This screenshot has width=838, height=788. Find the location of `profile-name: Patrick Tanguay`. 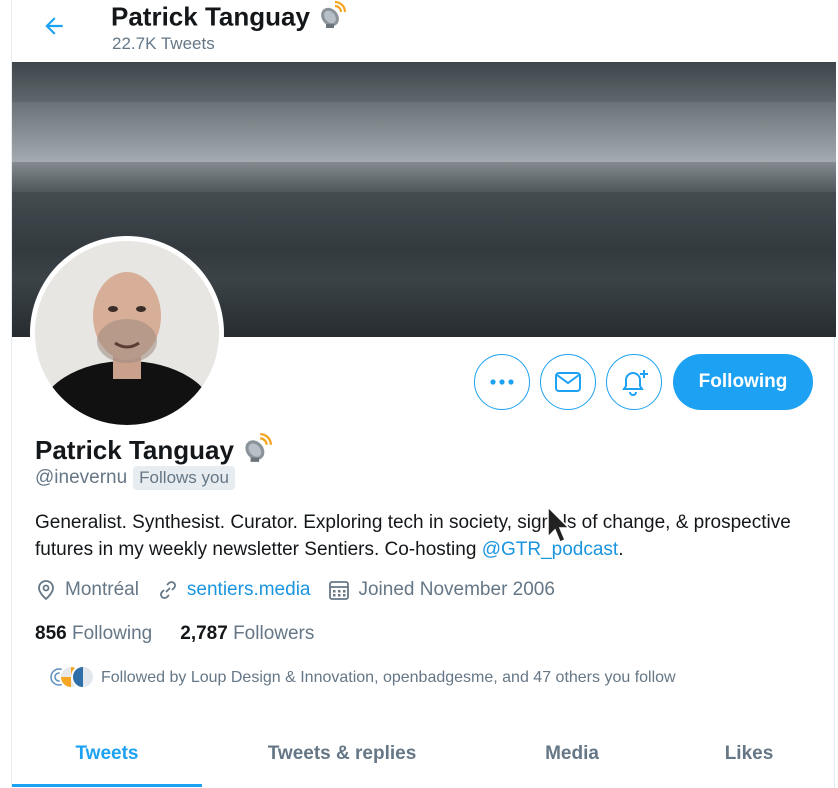

profile-name: Patrick Tanguay is located at coordinates (134, 449).